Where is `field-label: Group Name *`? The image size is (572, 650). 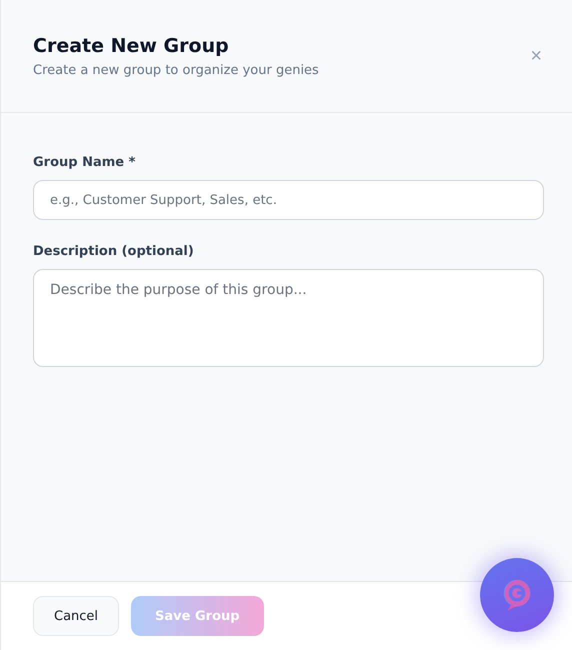
field-label: Group Name * is located at coordinates (84, 162).